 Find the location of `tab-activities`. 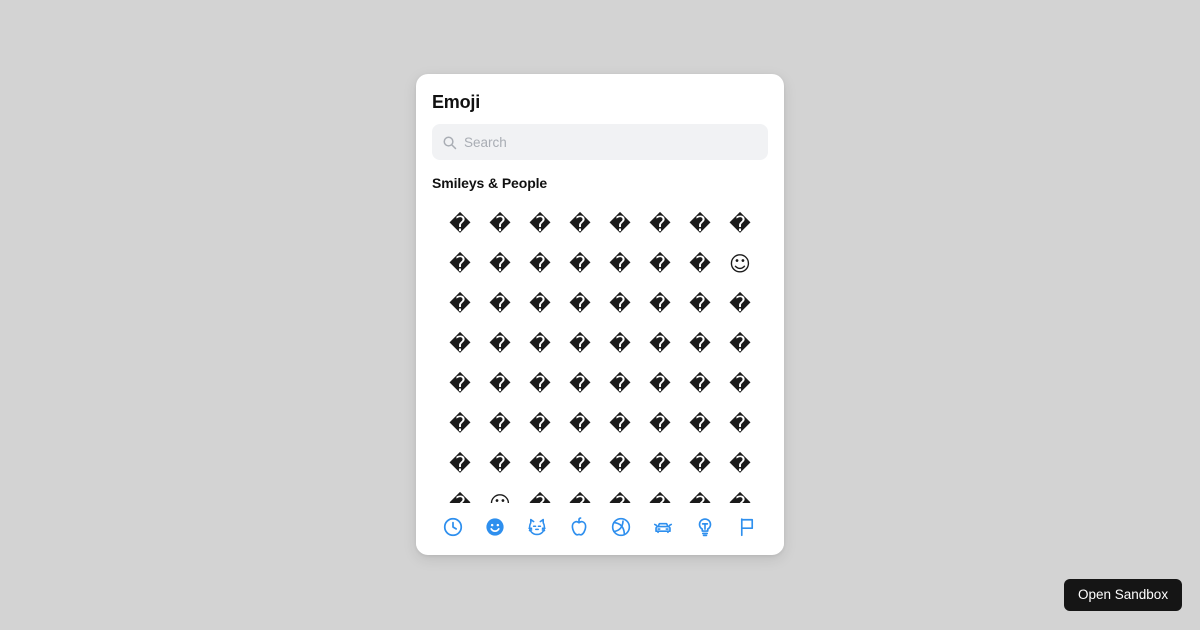

tab-activities is located at coordinates (621, 527).